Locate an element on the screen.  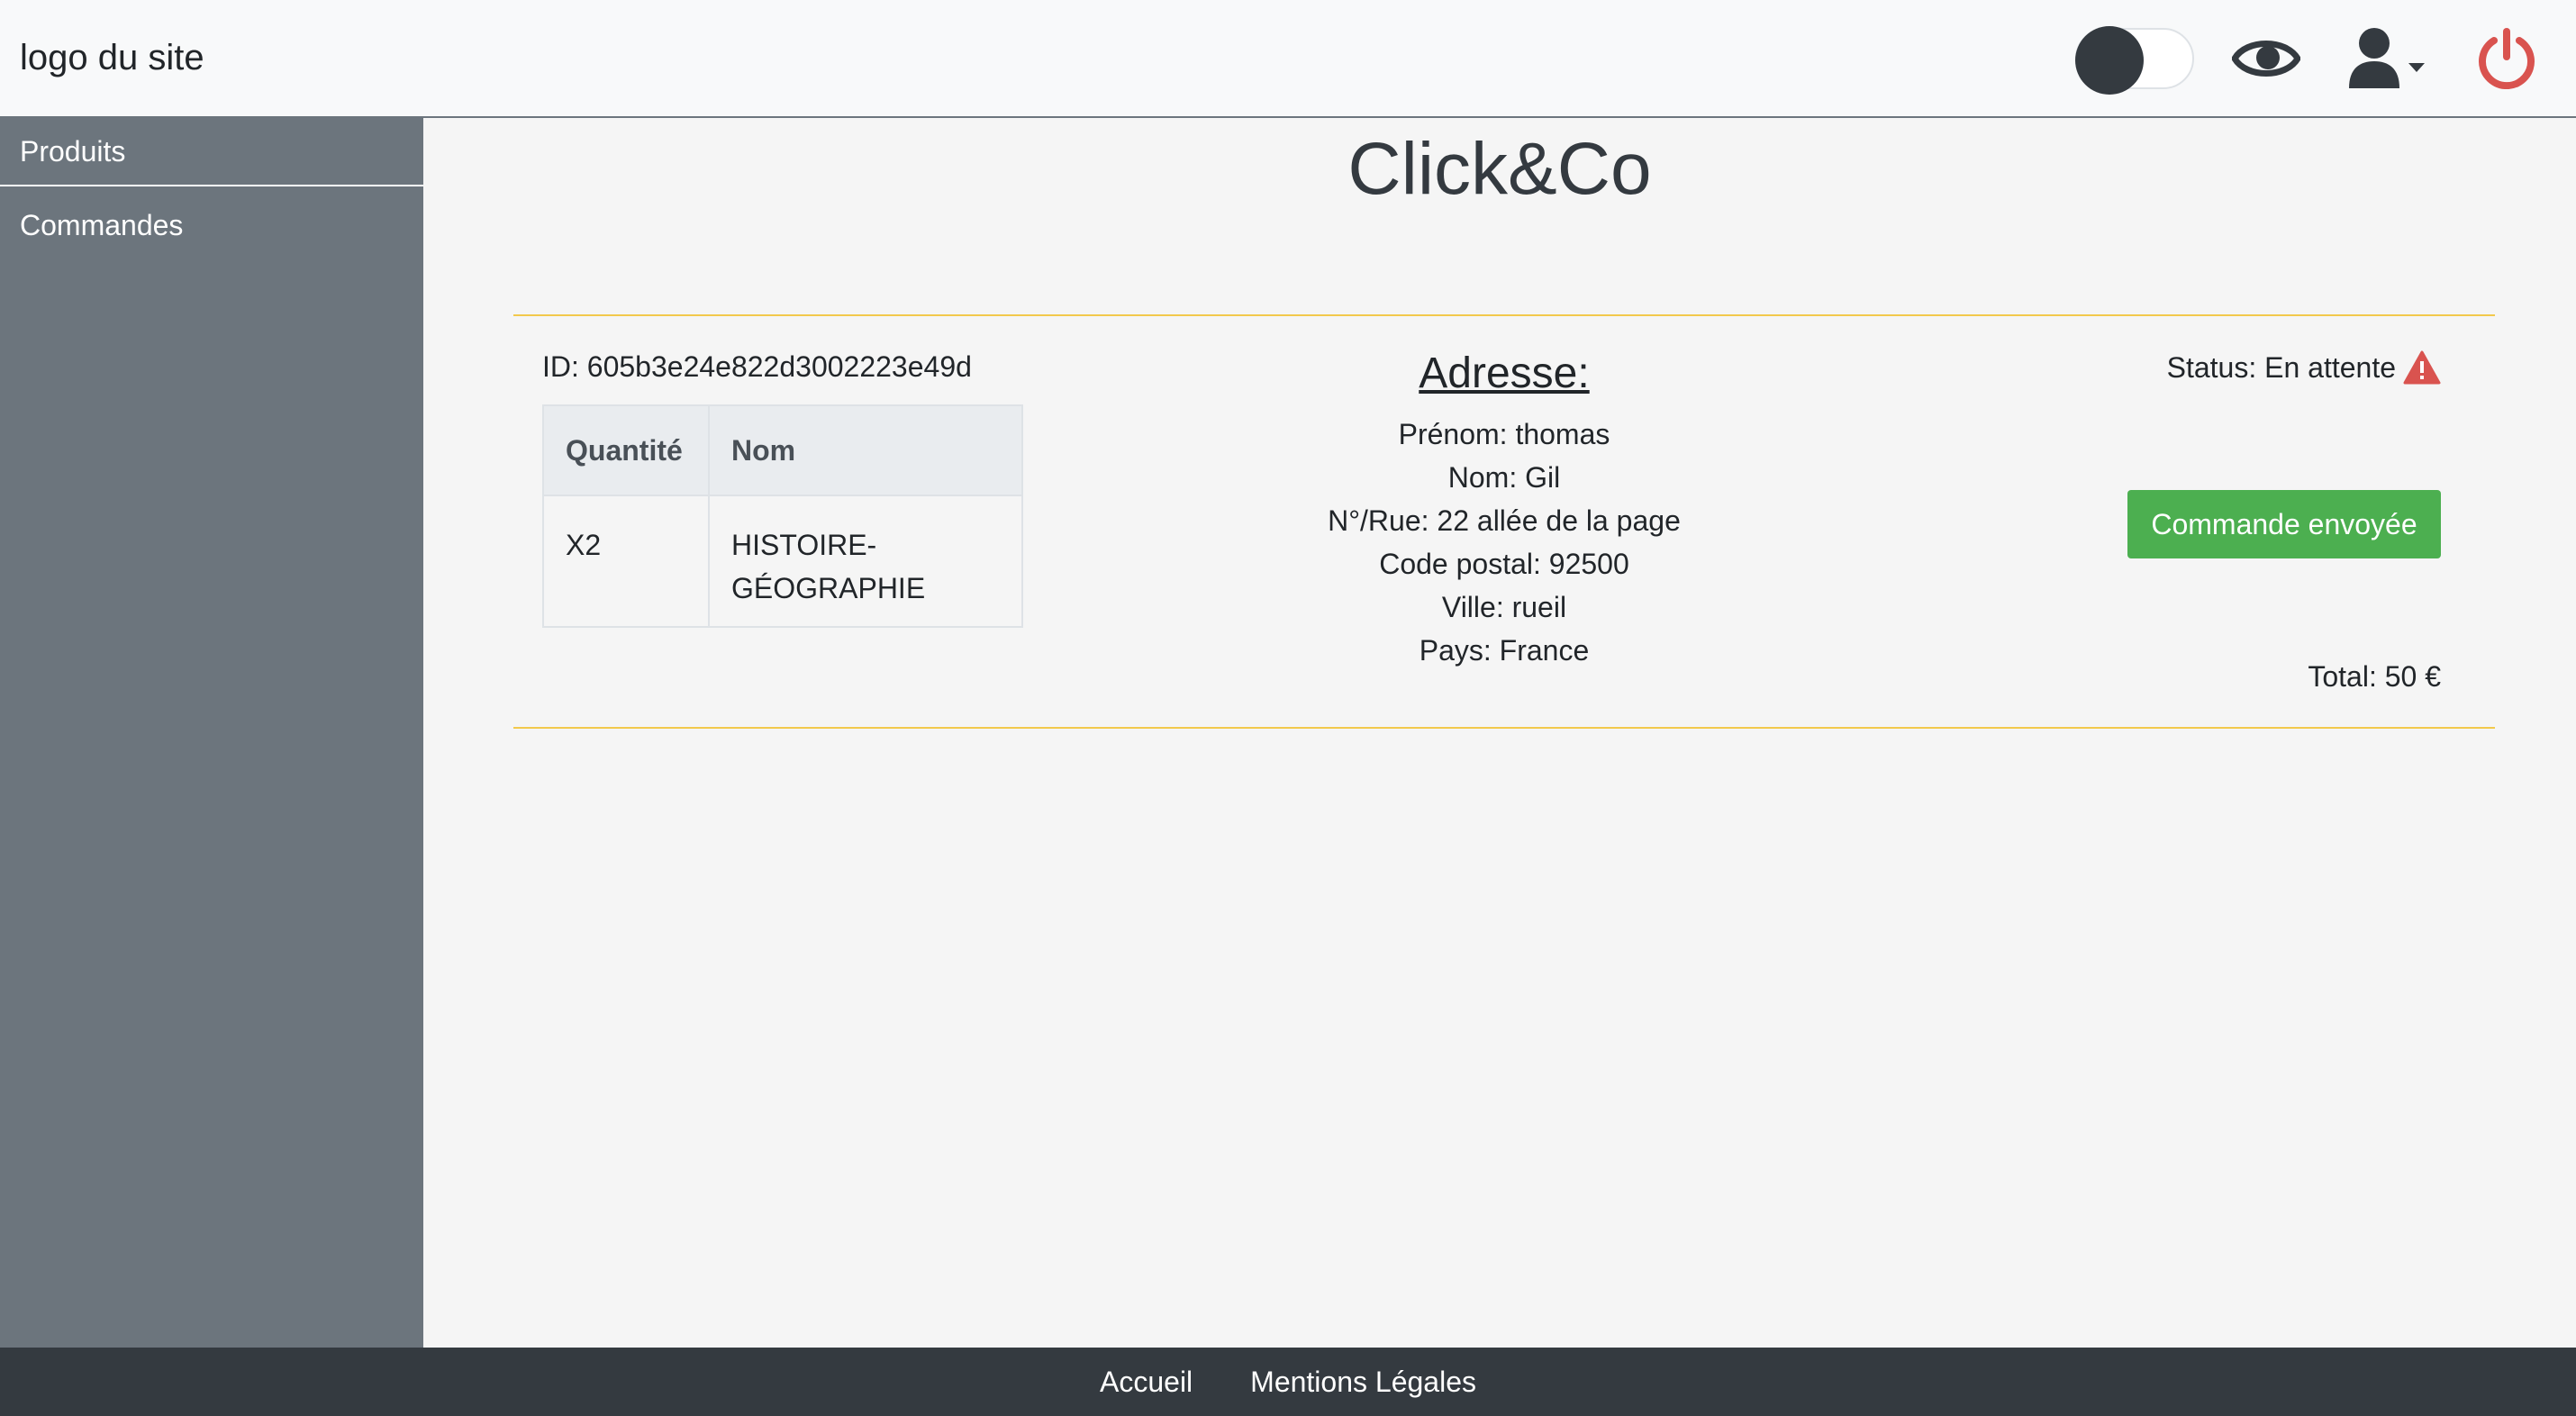
column-header-quantity: Quantité is located at coordinates (626, 450).